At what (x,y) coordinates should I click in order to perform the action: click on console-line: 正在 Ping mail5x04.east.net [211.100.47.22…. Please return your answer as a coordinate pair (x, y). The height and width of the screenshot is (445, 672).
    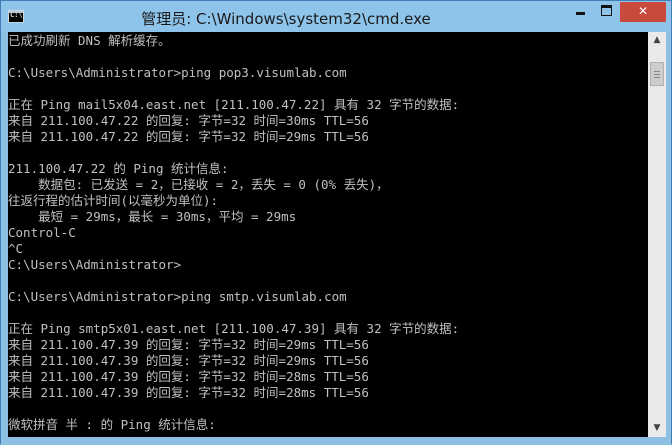
    Looking at the image, I should click on (234, 104).